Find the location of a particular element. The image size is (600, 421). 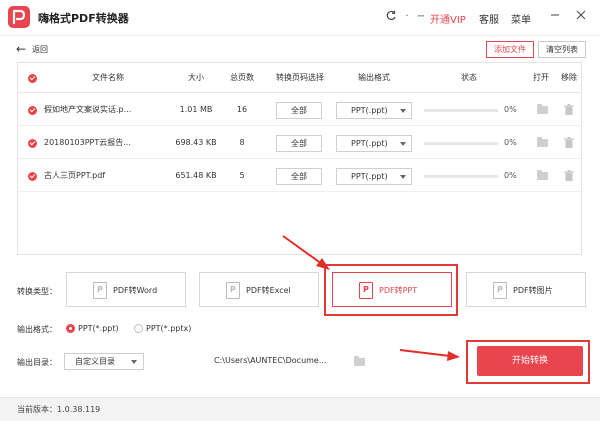

file-pages: 5 is located at coordinates (242, 175).